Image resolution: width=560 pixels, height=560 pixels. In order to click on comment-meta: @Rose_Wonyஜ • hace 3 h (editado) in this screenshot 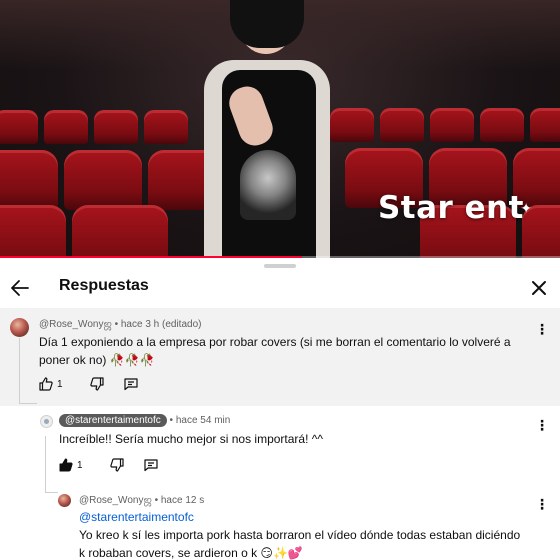, I will do `click(120, 325)`.